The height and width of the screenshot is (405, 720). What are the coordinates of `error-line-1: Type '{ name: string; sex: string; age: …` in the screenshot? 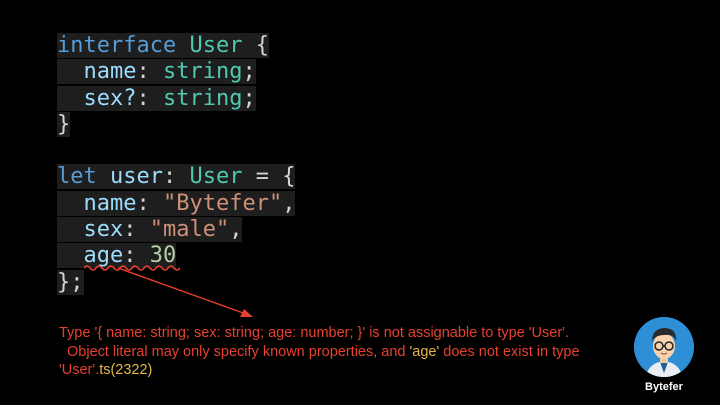 It's located at (314, 333).